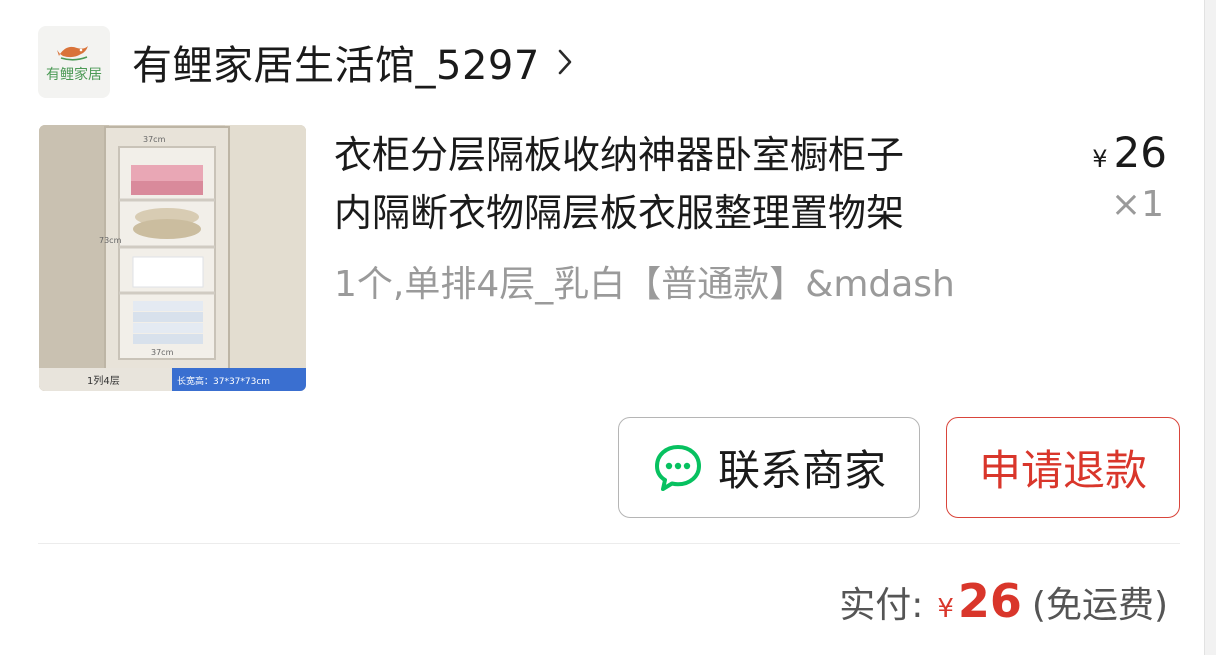 The width and height of the screenshot is (1216, 655). What do you see at coordinates (172, 258) in the screenshot?
I see `product-image: 37cm 73cm 37cm 1列4层 长宽高：37*37*73cm` at bounding box center [172, 258].